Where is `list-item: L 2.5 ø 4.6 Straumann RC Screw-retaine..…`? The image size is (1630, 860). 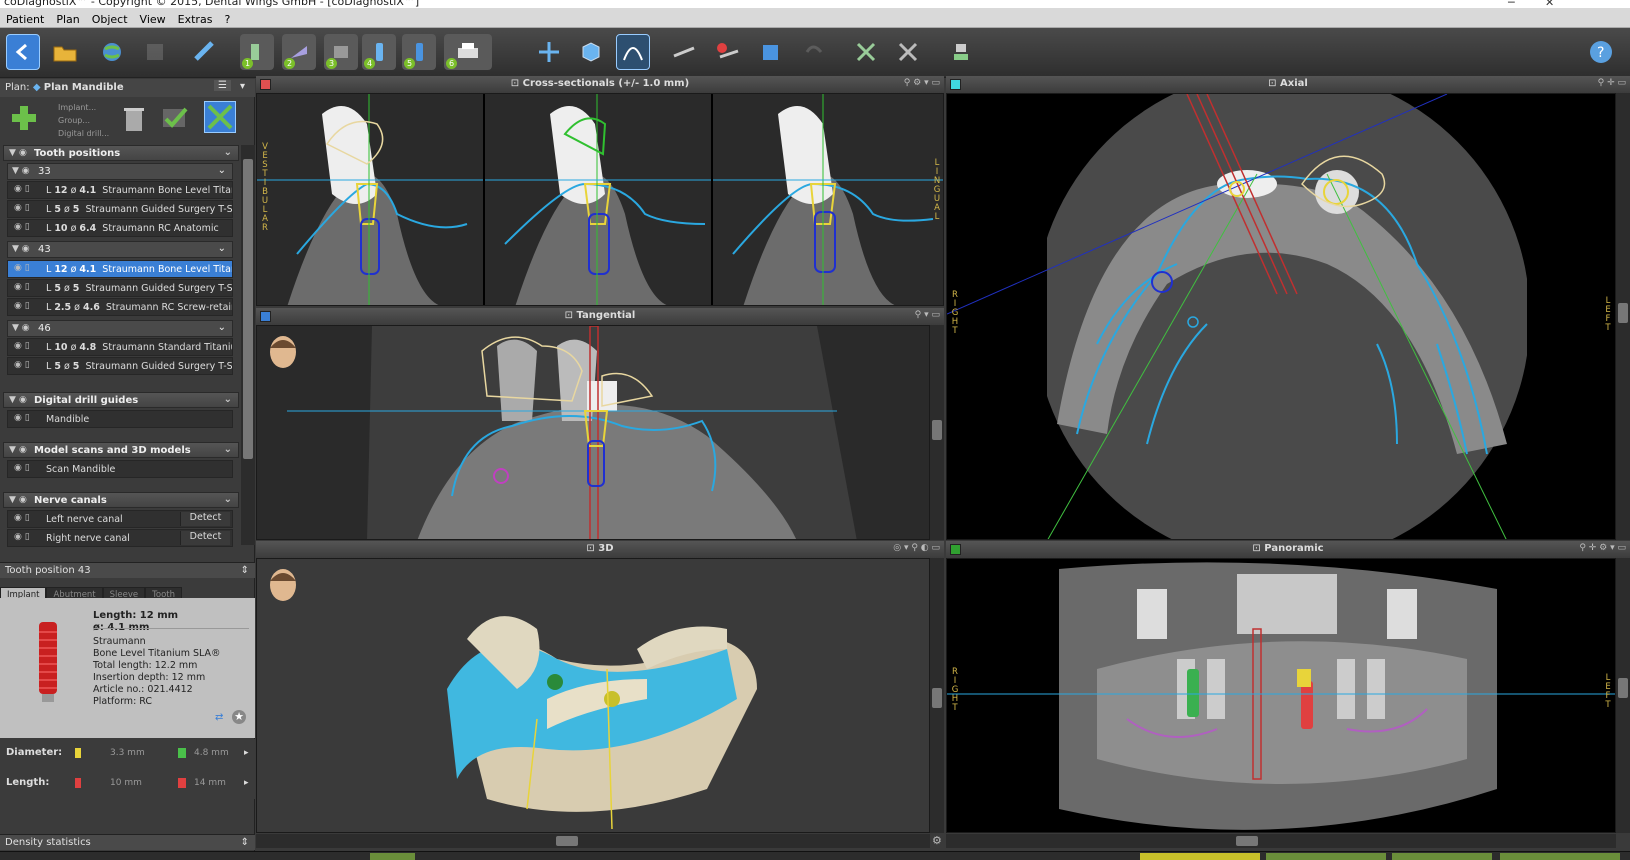 list-item: L 2.5 ø 4.6 Straumann RC Screw-retaine..… is located at coordinates (120, 307).